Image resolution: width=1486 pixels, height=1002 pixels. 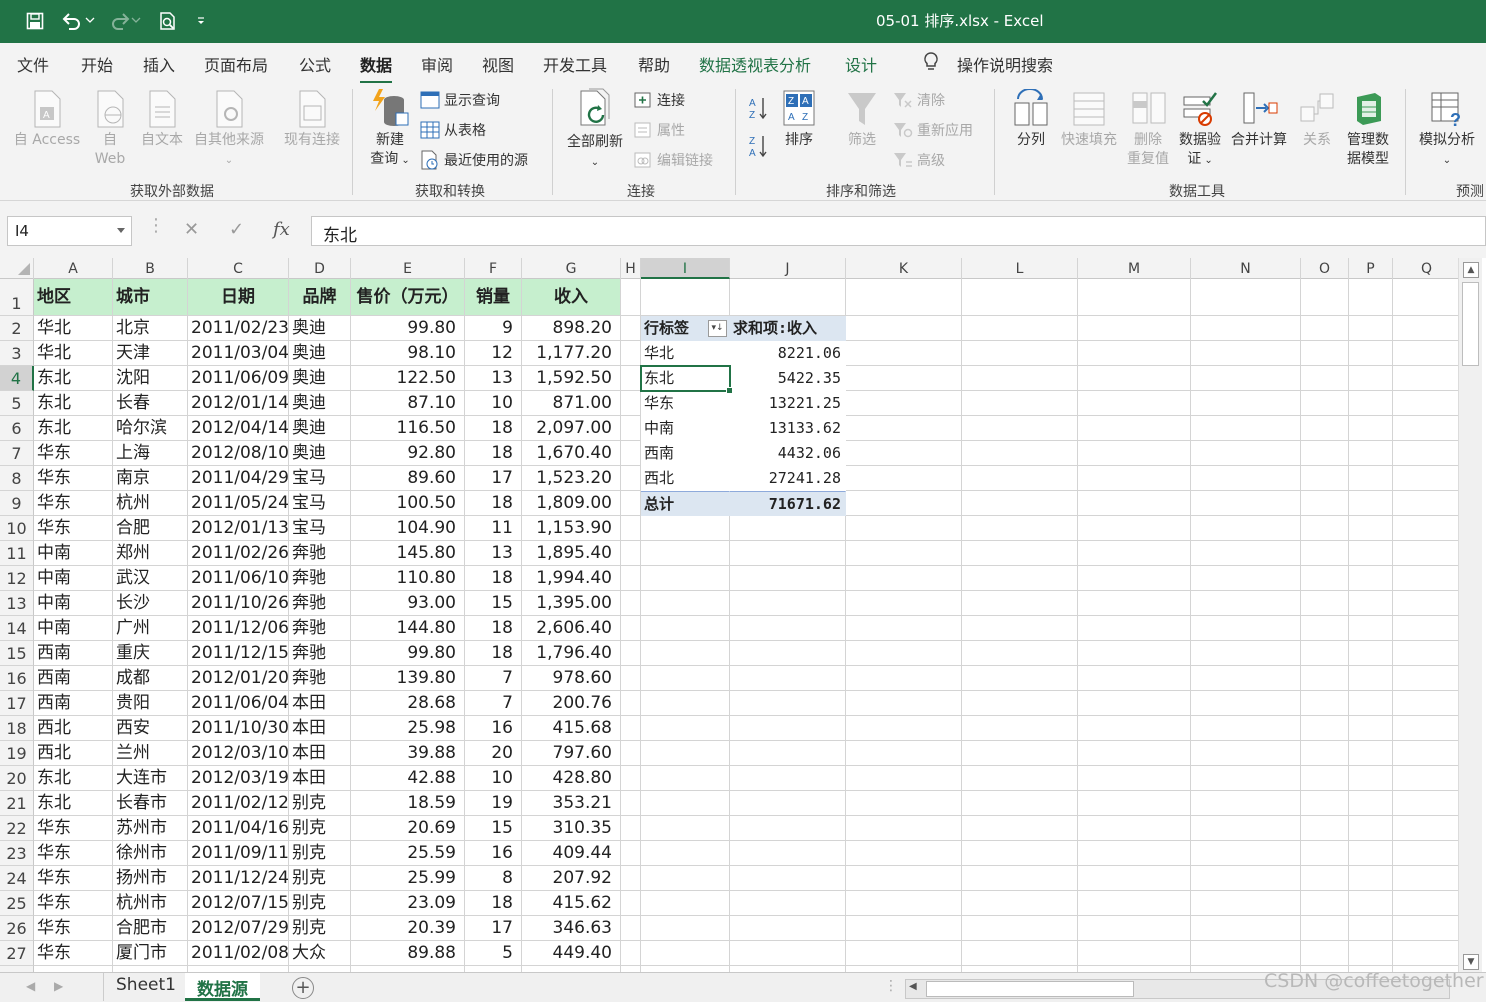 I want to click on cell-p19, so click(x=1371, y=753).